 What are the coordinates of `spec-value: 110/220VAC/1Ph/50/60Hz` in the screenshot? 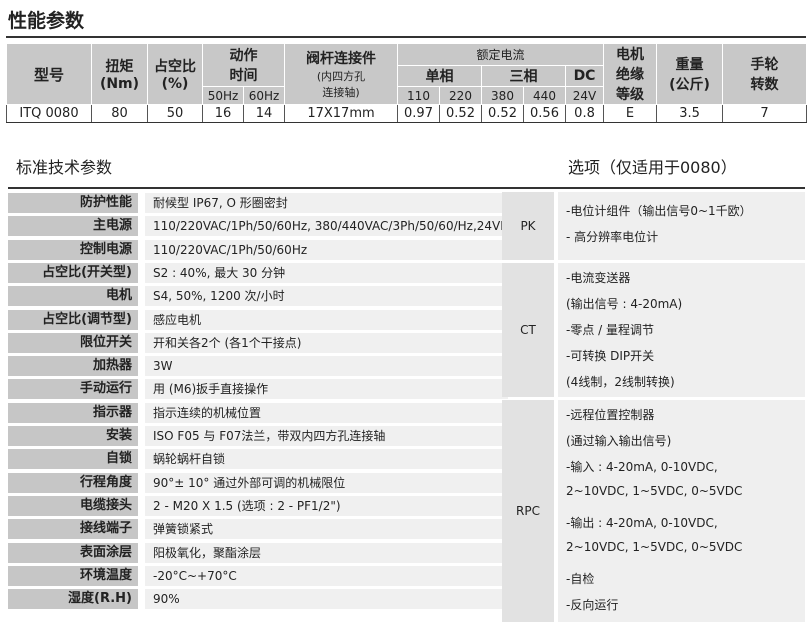 It's located at (326, 249).